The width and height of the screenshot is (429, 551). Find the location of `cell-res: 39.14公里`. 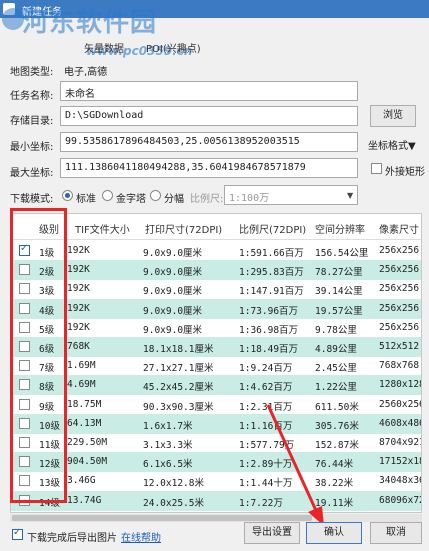

cell-res: 39.14公里 is located at coordinates (339, 292).